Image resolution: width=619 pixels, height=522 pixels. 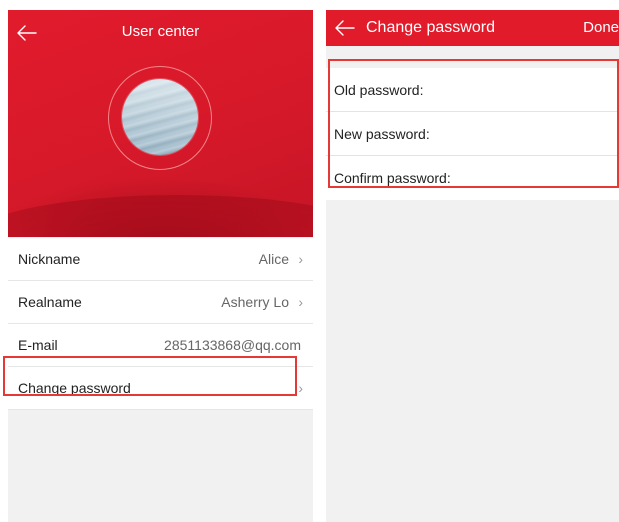 I want to click on change-password-title: Change password, so click(x=430, y=27).